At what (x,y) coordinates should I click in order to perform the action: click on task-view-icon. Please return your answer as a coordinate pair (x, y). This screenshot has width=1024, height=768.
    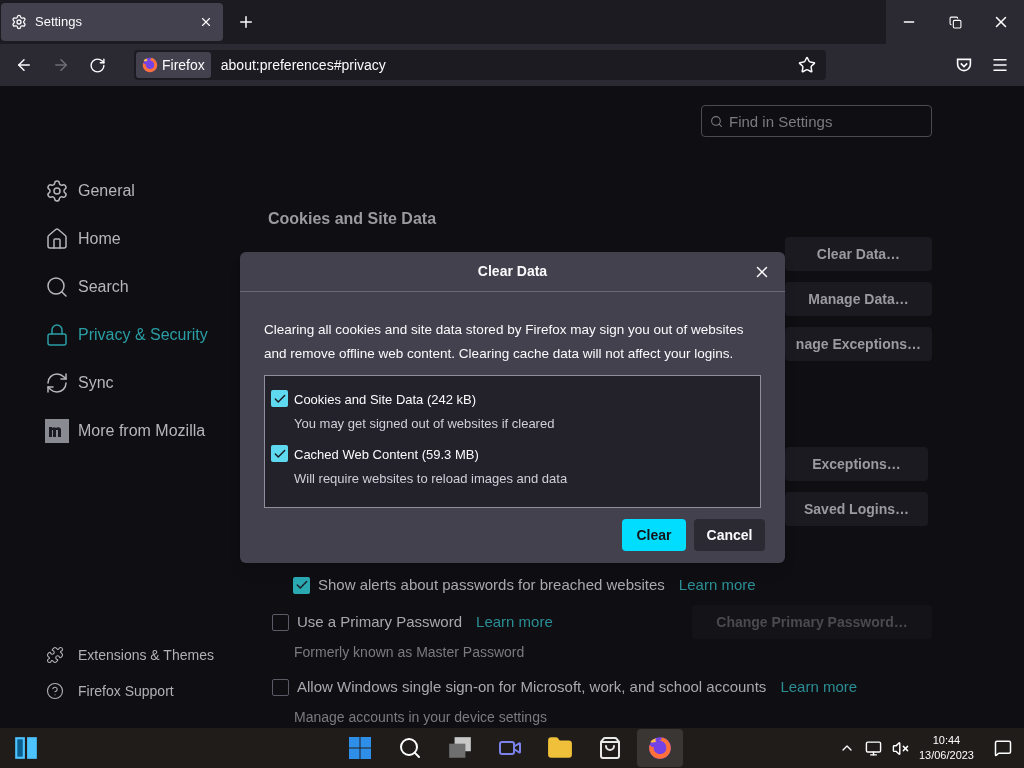
    Looking at the image, I should click on (460, 748).